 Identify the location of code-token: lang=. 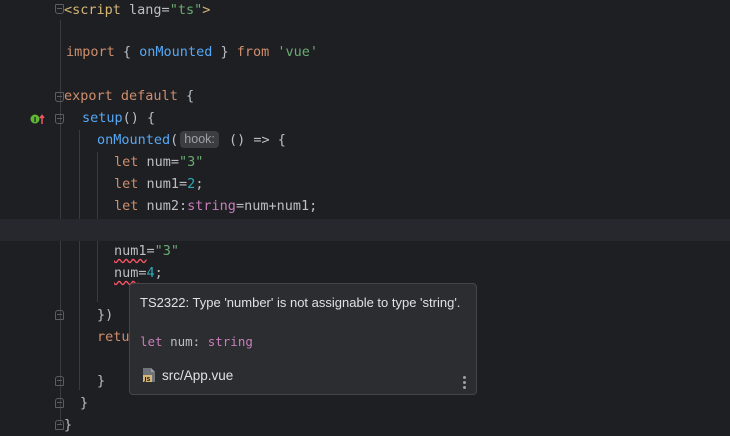
(145, 10).